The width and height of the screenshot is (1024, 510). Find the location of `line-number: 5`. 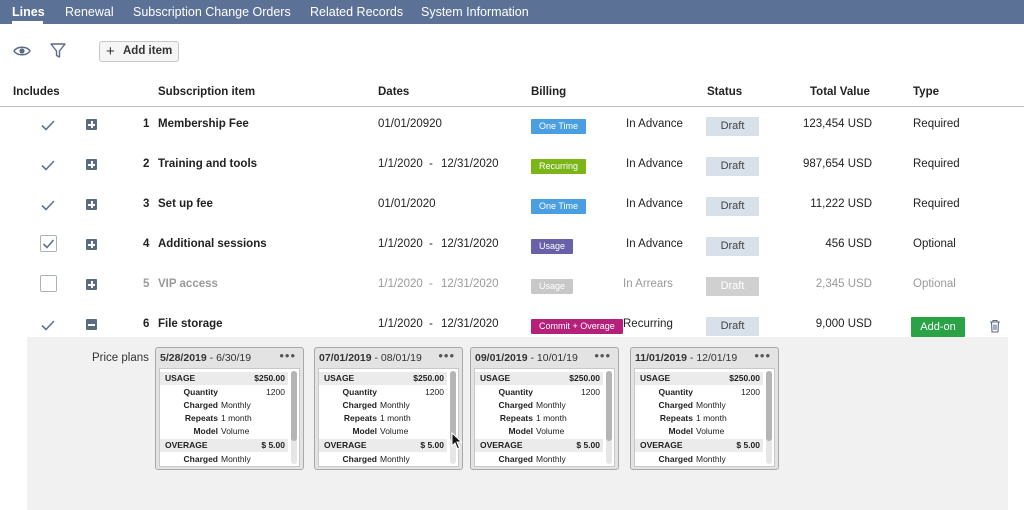

line-number: 5 is located at coordinates (146, 284).